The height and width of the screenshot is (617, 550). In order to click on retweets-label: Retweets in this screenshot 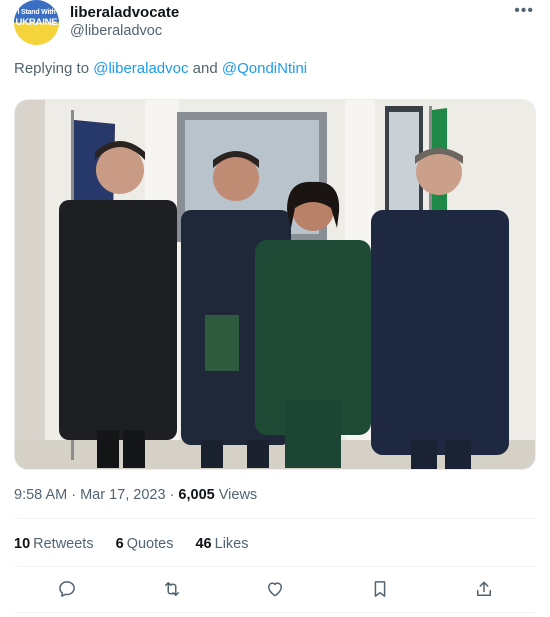, I will do `click(63, 544)`.